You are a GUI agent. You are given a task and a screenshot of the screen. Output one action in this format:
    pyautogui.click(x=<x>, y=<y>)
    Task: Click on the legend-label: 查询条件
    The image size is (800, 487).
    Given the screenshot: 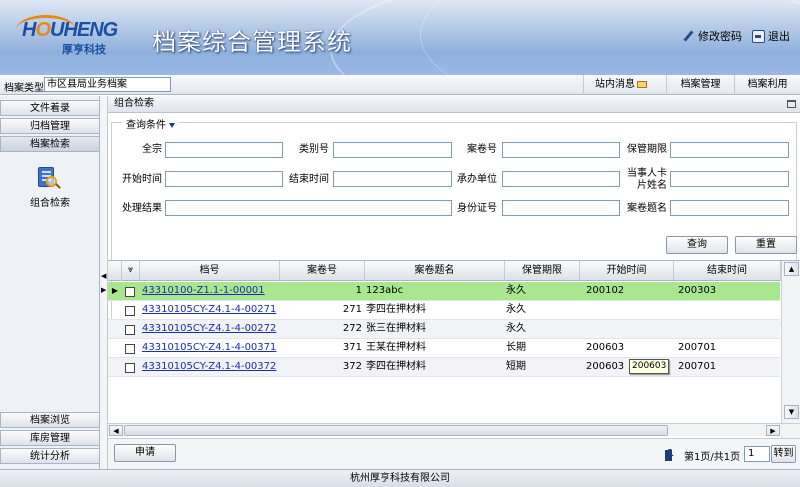 What is the action you would take?
    pyautogui.click(x=146, y=125)
    